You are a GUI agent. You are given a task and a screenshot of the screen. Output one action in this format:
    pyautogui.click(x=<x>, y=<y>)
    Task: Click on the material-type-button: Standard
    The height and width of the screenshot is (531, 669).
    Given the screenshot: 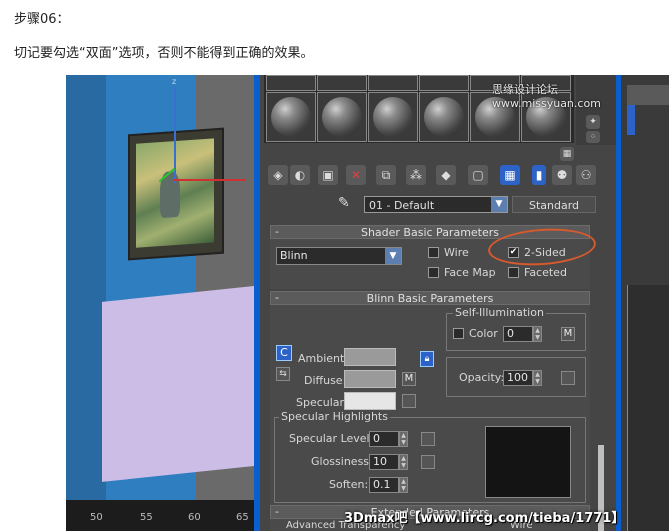 What is the action you would take?
    pyautogui.click(x=554, y=204)
    